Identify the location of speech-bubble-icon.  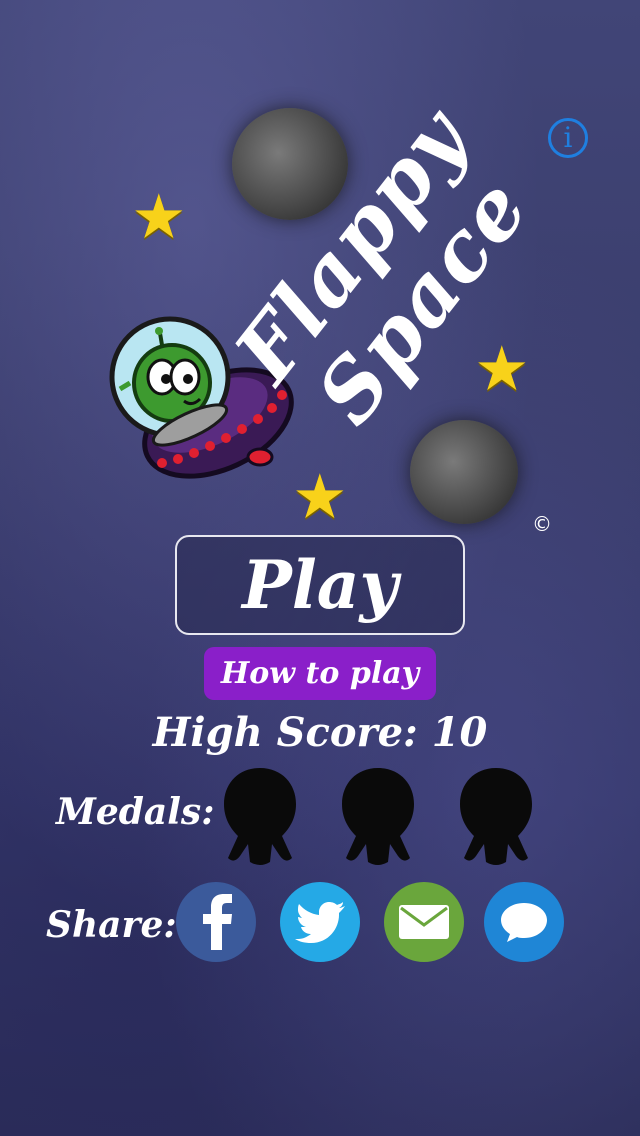
(524, 922).